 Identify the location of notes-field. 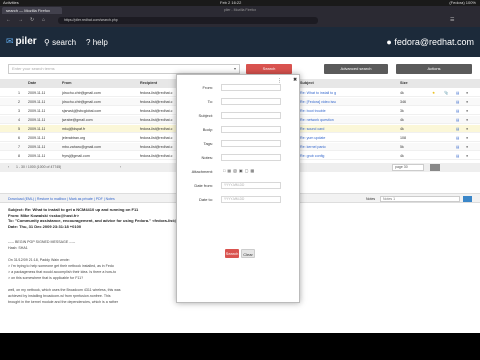
(251, 157).